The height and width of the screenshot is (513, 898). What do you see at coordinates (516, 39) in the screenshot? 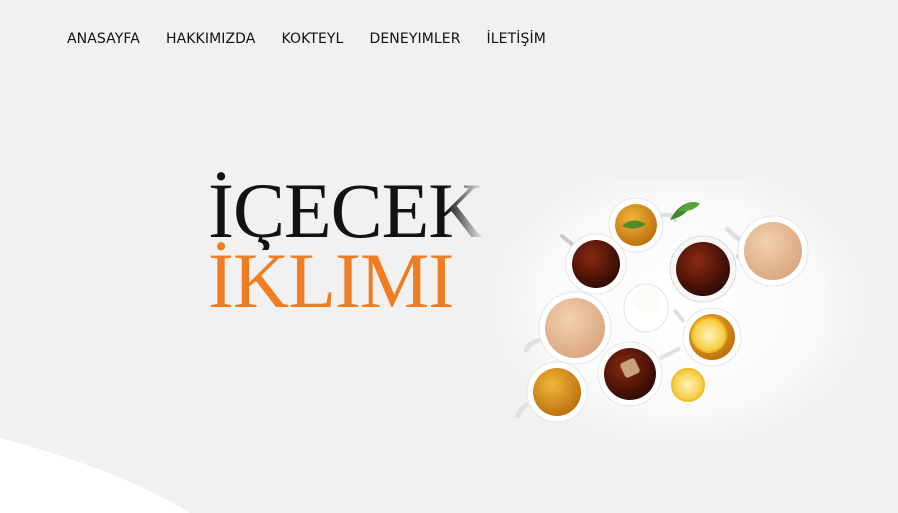
I see `nav-item-iletisim: İLETİŞİM` at bounding box center [516, 39].